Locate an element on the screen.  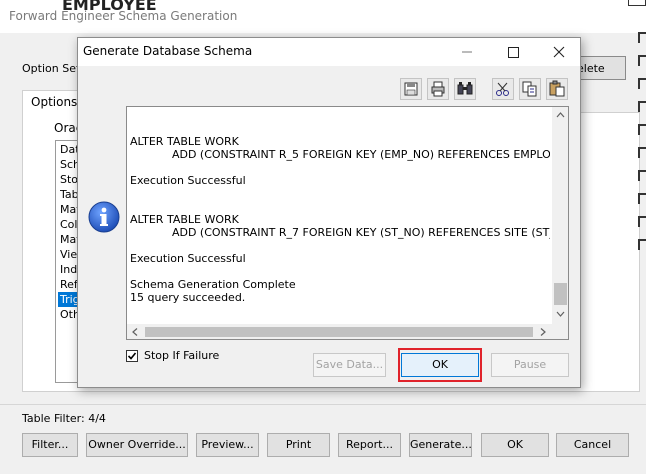
information-icon is located at coordinates (104, 217).